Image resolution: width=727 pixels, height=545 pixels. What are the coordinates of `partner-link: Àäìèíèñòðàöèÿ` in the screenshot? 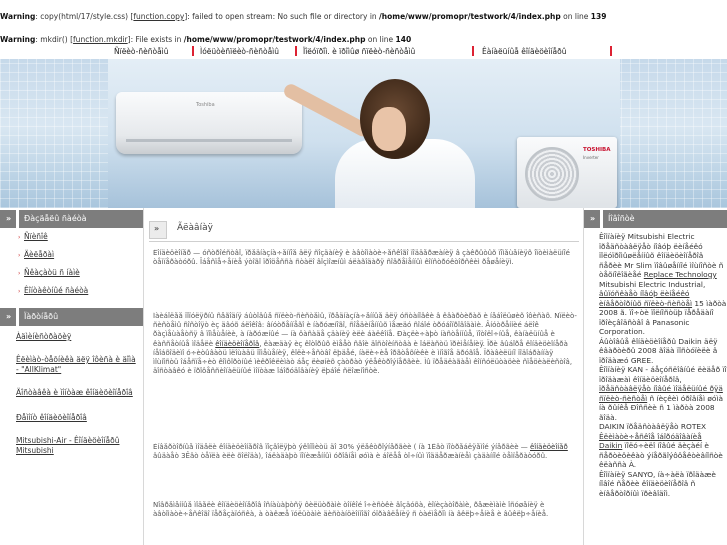 It's located at (78, 337).